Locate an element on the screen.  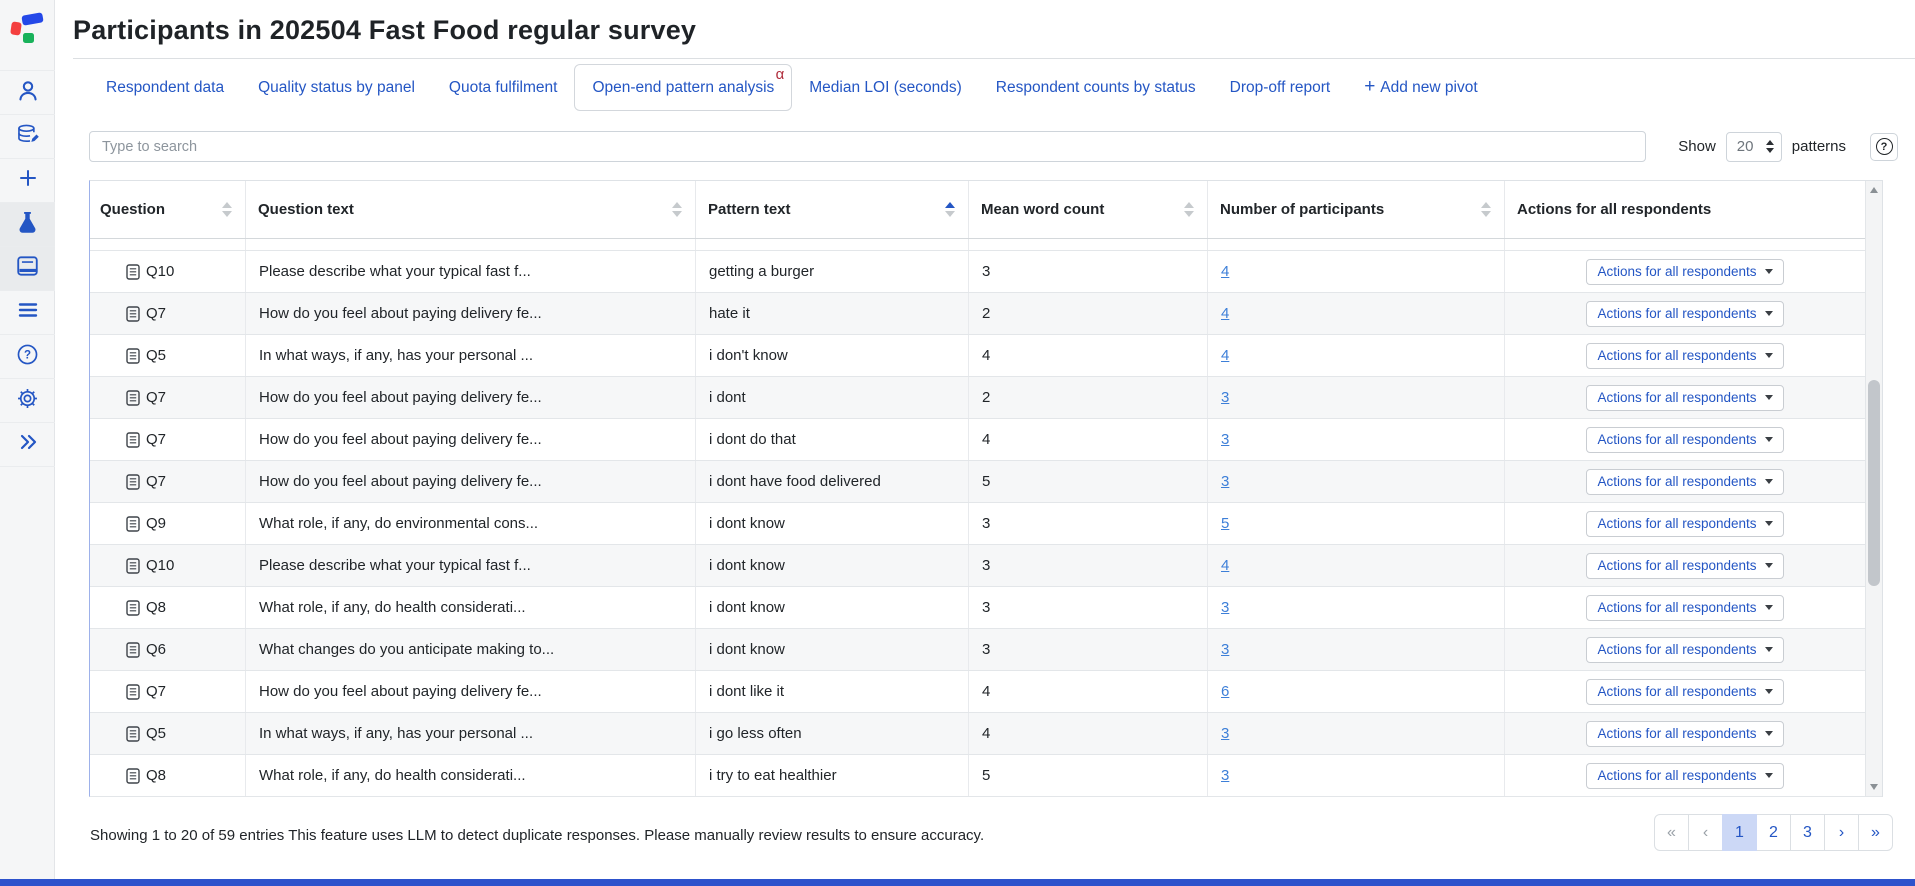
sidebar-item-flask is located at coordinates (27, 225).